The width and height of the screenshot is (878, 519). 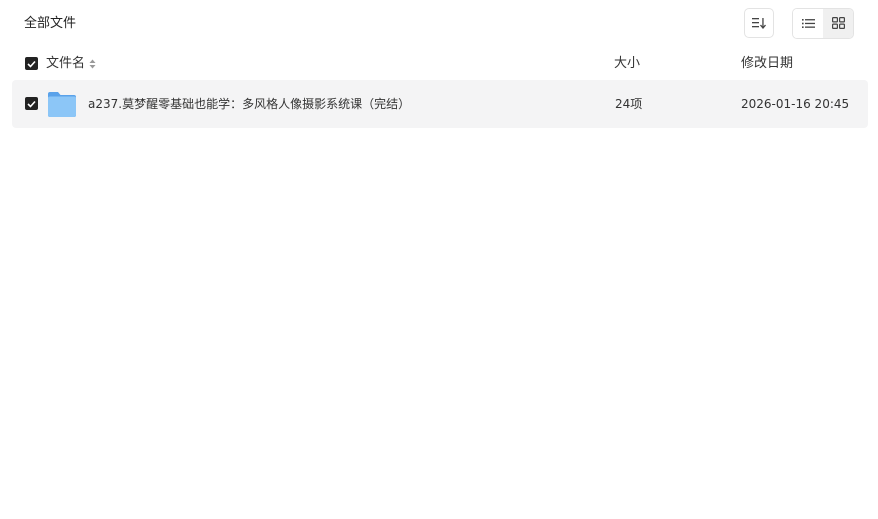 I want to click on file-modified-date: 2026-01-16 20:45, so click(x=795, y=104).